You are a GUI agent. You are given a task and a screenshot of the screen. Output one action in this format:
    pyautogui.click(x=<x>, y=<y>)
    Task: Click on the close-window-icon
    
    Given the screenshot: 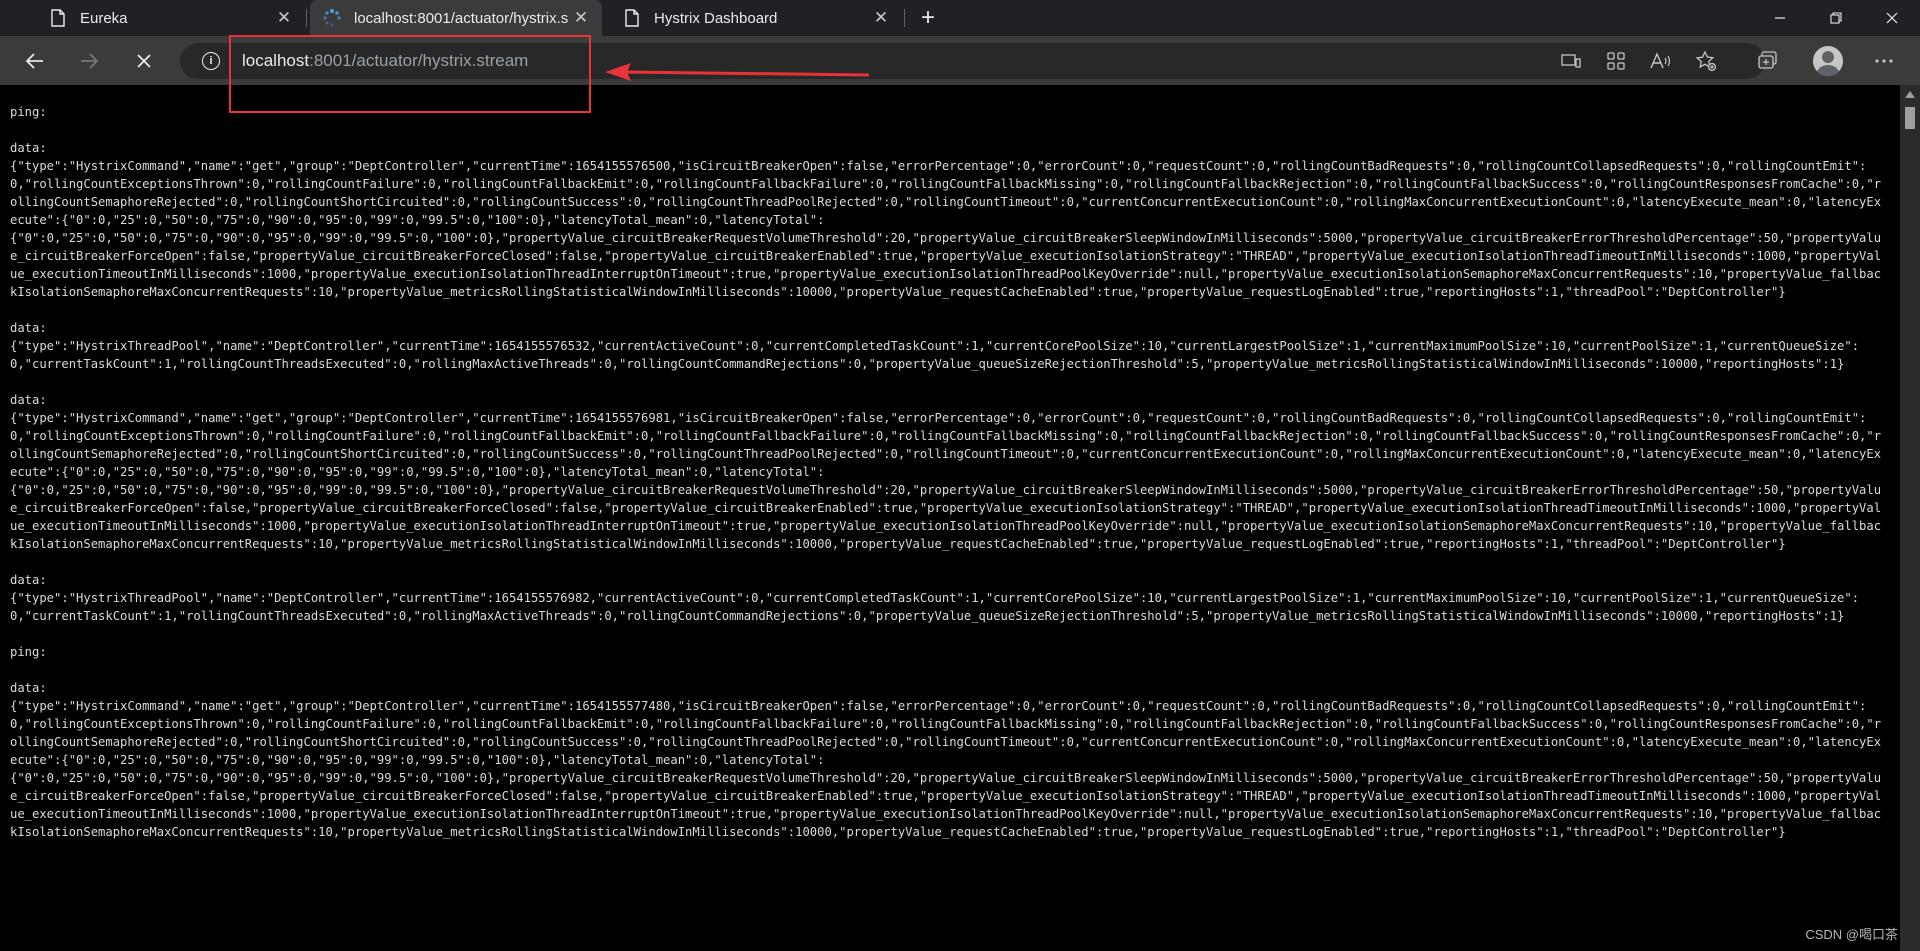 What is the action you would take?
    pyautogui.click(x=1892, y=18)
    